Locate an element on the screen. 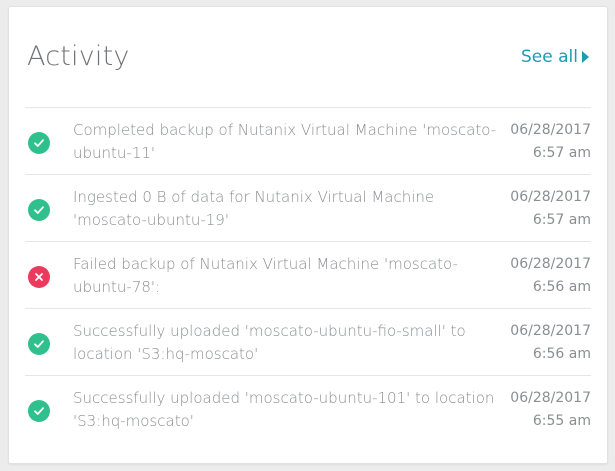 The height and width of the screenshot is (471, 615). activity-title: Activity is located at coordinates (78, 56).